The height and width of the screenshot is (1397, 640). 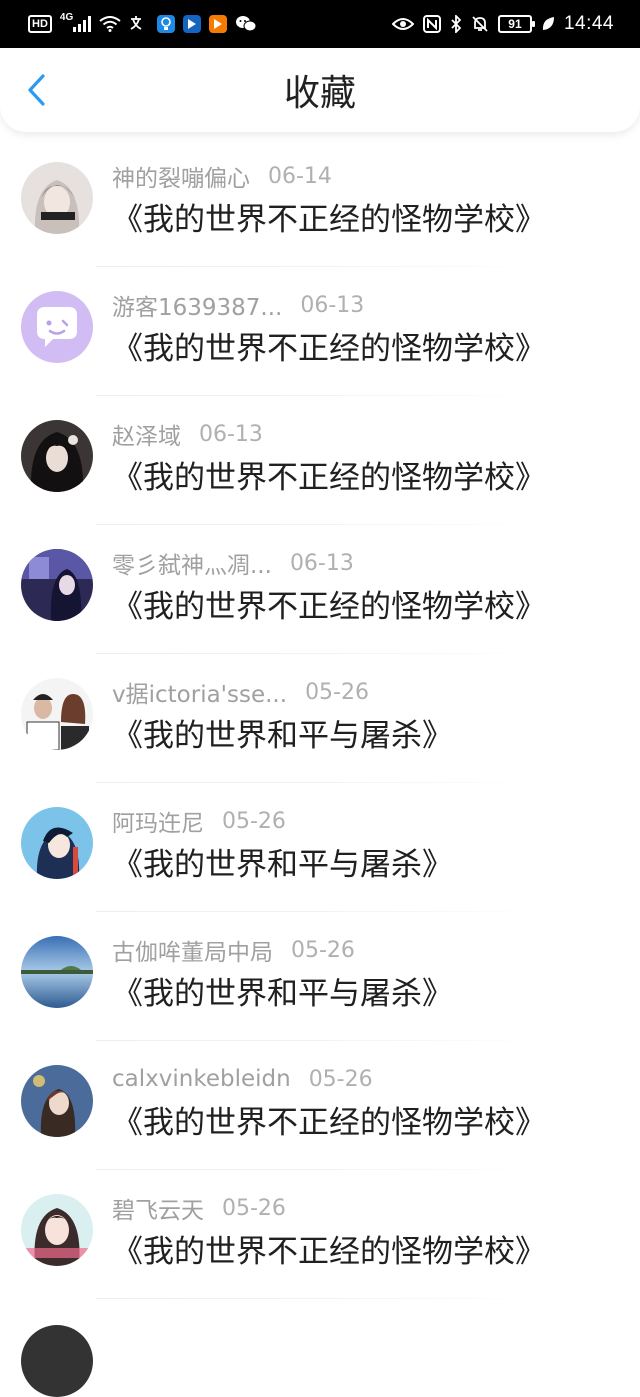 I want to click on battery-icon: 91, so click(x=516, y=24).